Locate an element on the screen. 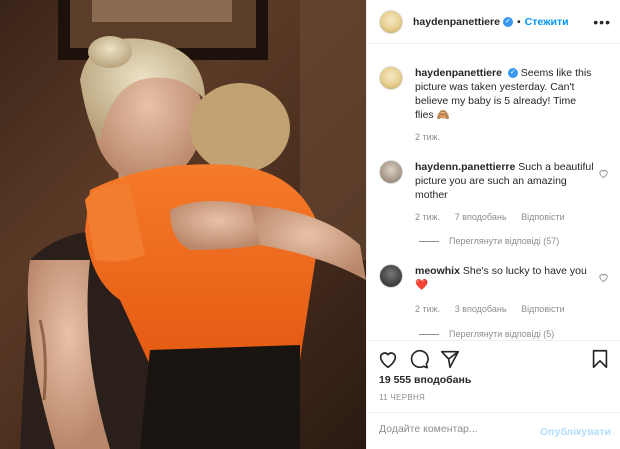  comment-meta: 2 тиж. 3 вподобань Відповісти is located at coordinates (496, 309).